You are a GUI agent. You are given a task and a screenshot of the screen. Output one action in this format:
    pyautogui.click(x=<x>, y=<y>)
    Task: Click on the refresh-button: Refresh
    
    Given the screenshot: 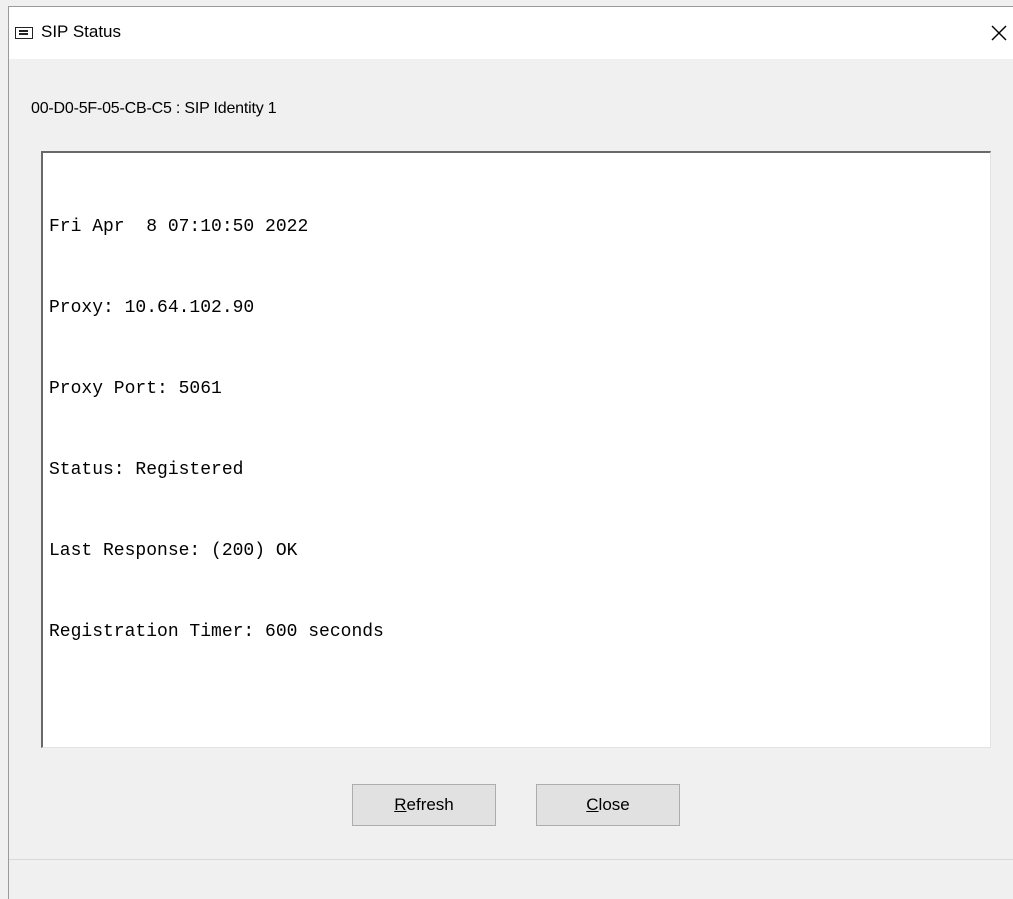 What is the action you would take?
    pyautogui.click(x=424, y=805)
    